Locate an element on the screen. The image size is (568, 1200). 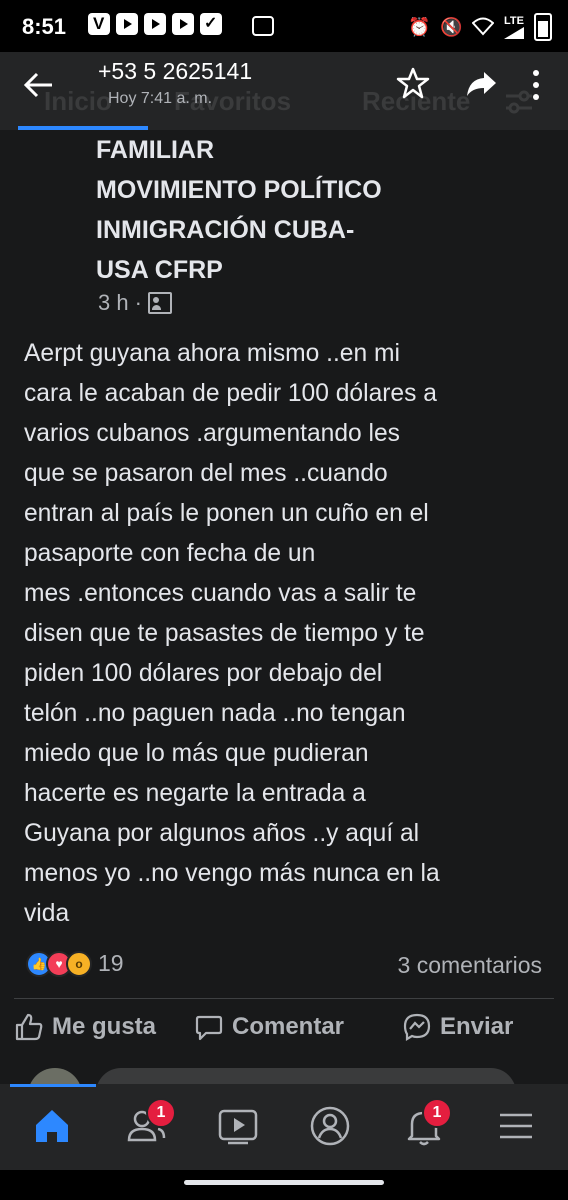
like-label: Me gusta is located at coordinates (104, 1026).